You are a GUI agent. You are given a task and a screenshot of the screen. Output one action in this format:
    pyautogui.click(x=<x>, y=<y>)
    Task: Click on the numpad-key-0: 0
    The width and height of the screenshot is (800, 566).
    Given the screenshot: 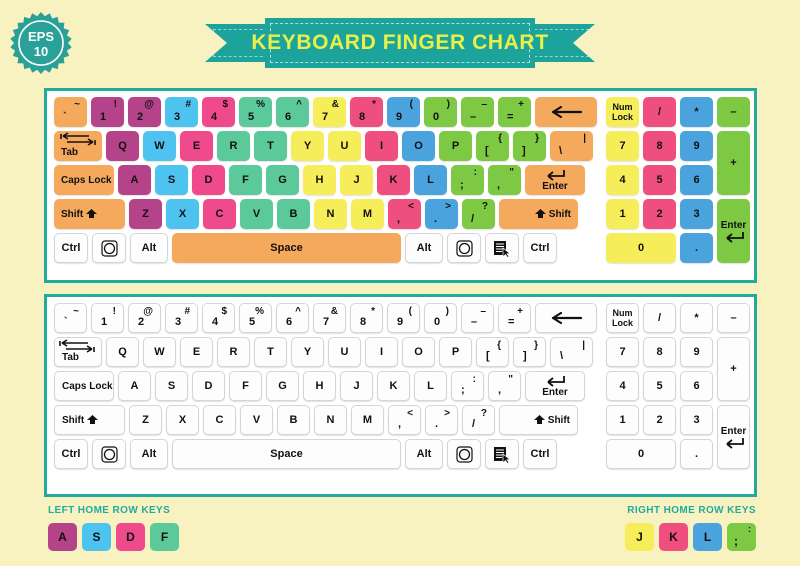 What is the action you would take?
    pyautogui.click(x=641, y=248)
    